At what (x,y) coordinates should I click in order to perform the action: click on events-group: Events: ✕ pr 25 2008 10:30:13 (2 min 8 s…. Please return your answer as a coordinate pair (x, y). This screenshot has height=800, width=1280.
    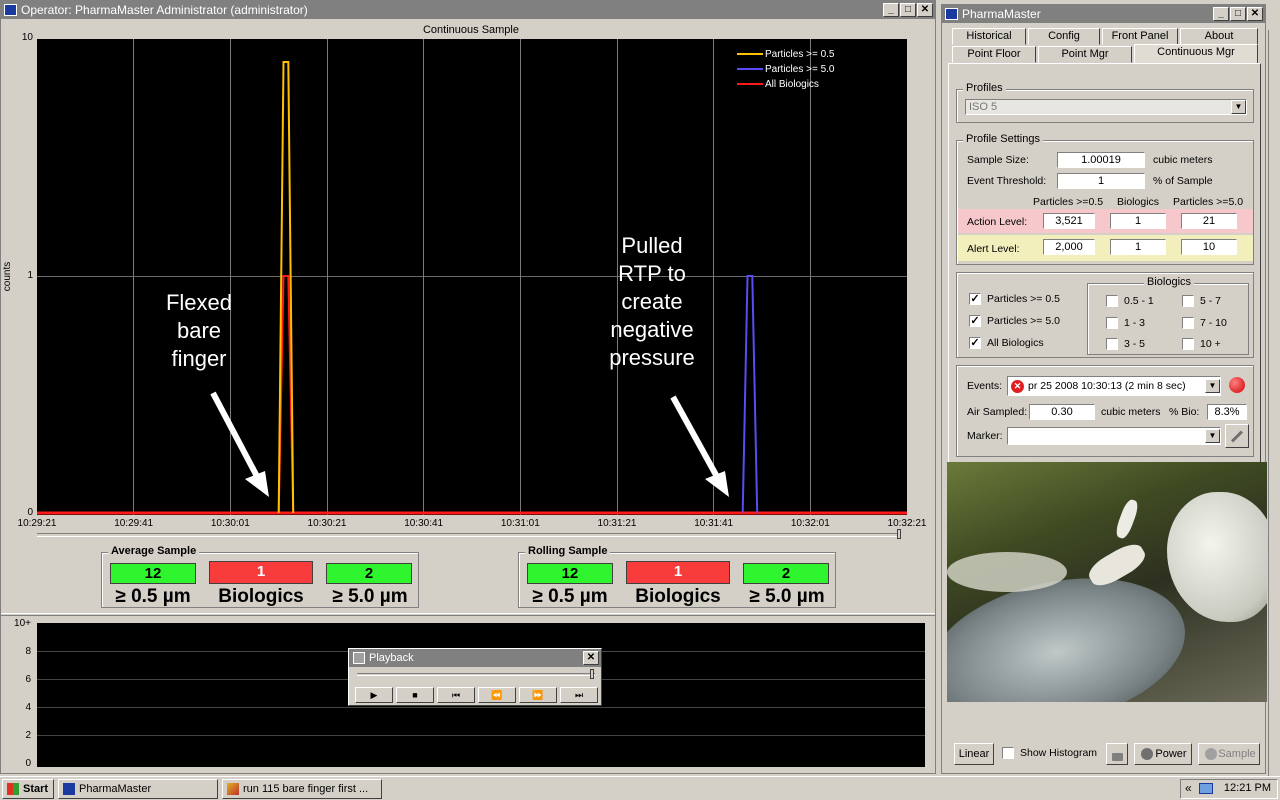
    Looking at the image, I should click on (1105, 411).